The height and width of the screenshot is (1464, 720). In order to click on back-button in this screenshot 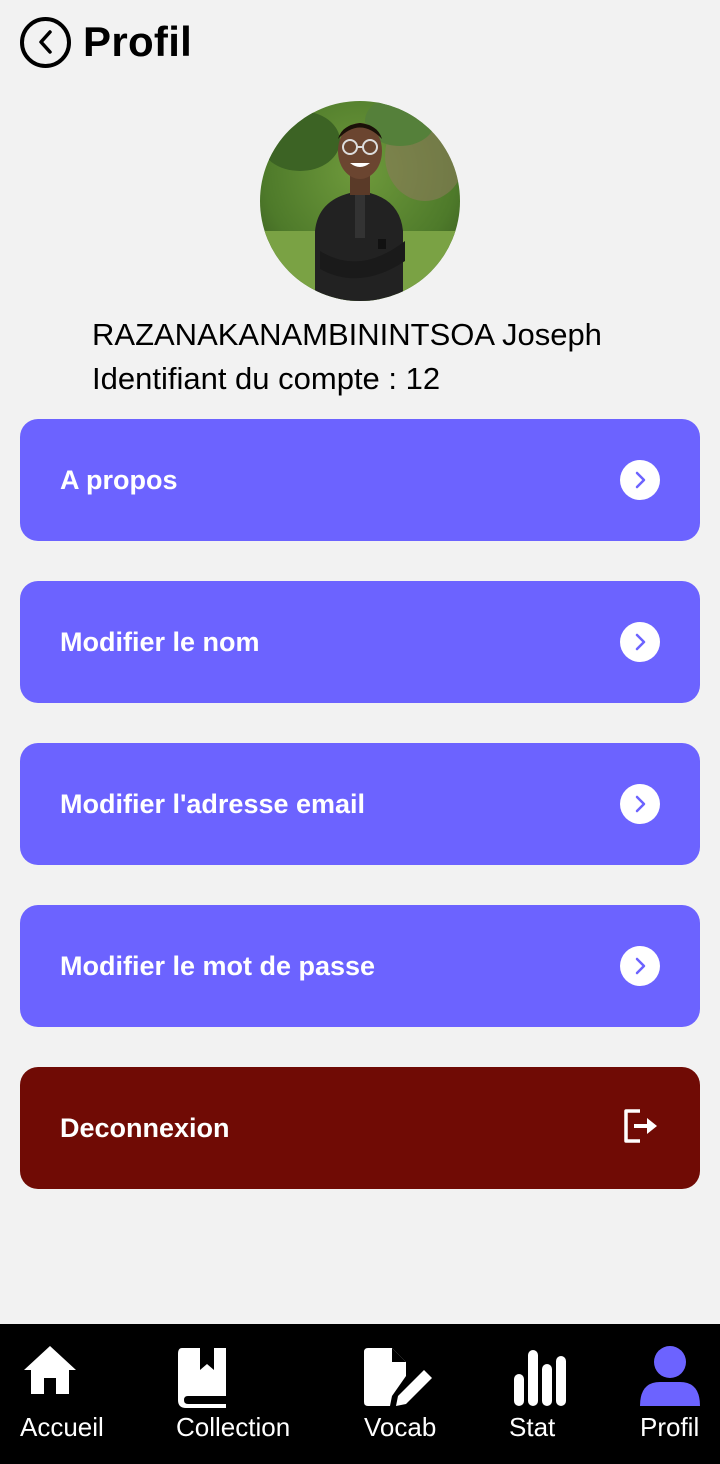, I will do `click(45, 42)`.